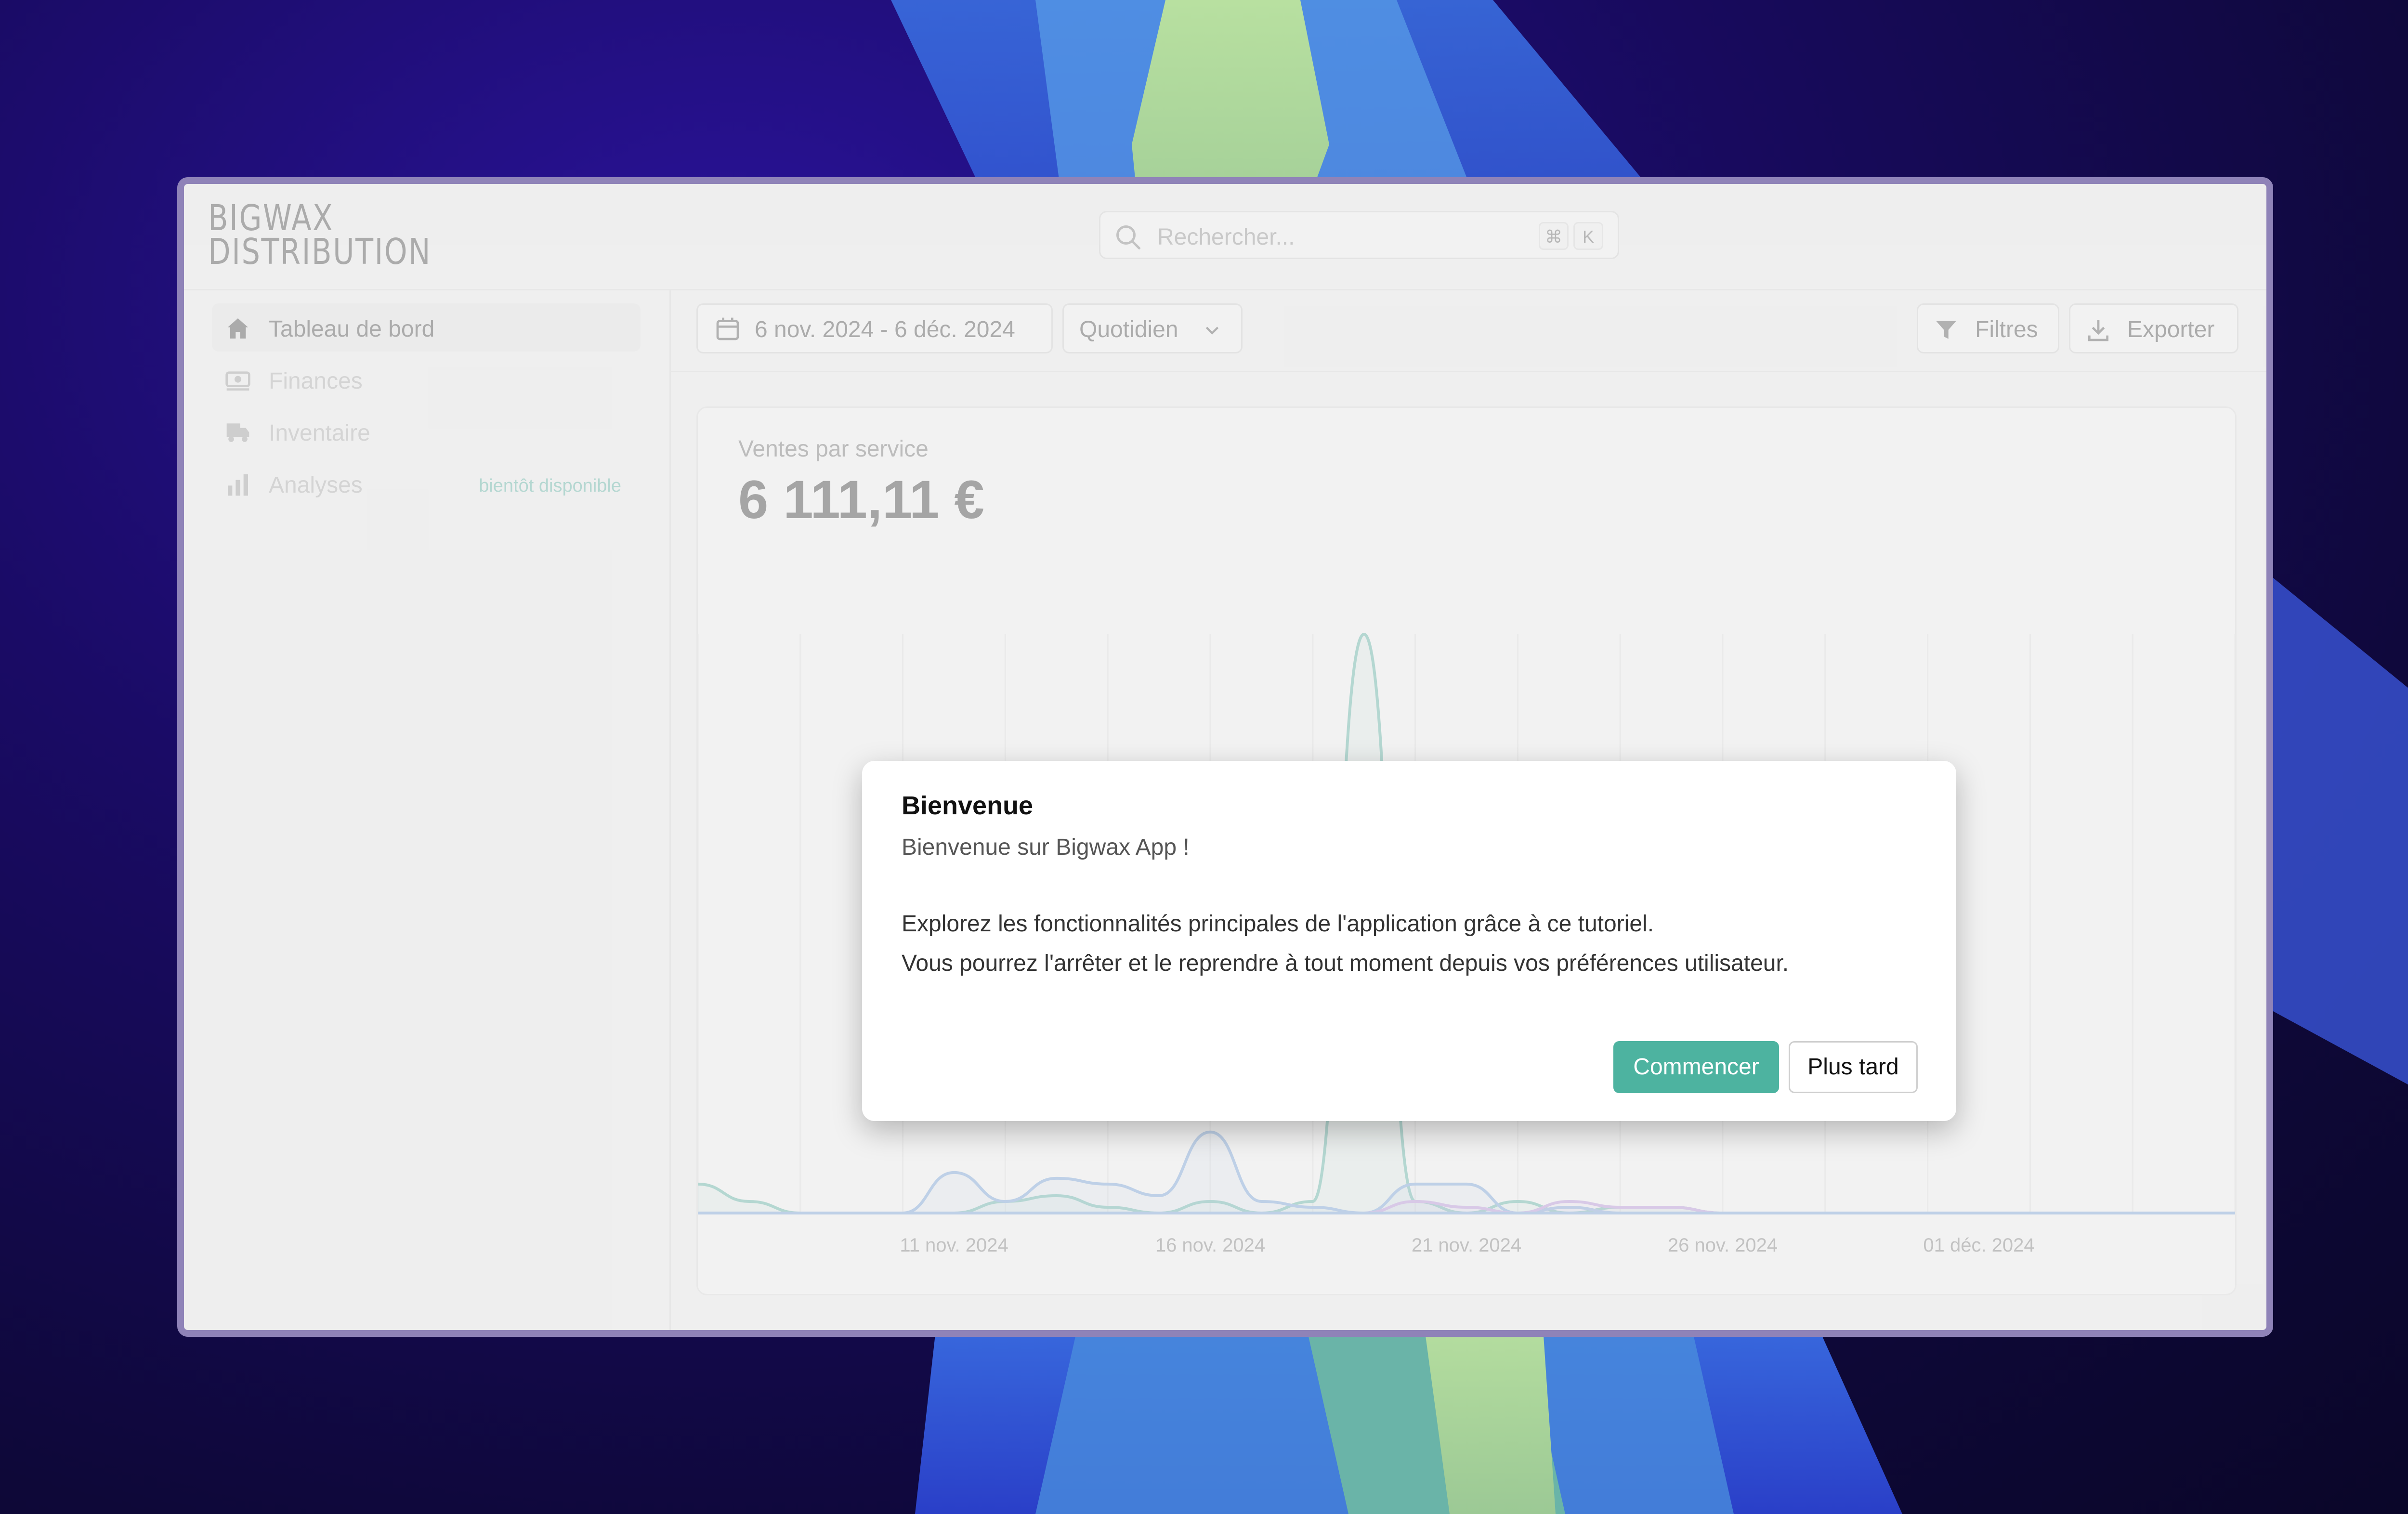  What do you see at coordinates (968, 805) in the screenshot?
I see `dialog-title: Bienvenue` at bounding box center [968, 805].